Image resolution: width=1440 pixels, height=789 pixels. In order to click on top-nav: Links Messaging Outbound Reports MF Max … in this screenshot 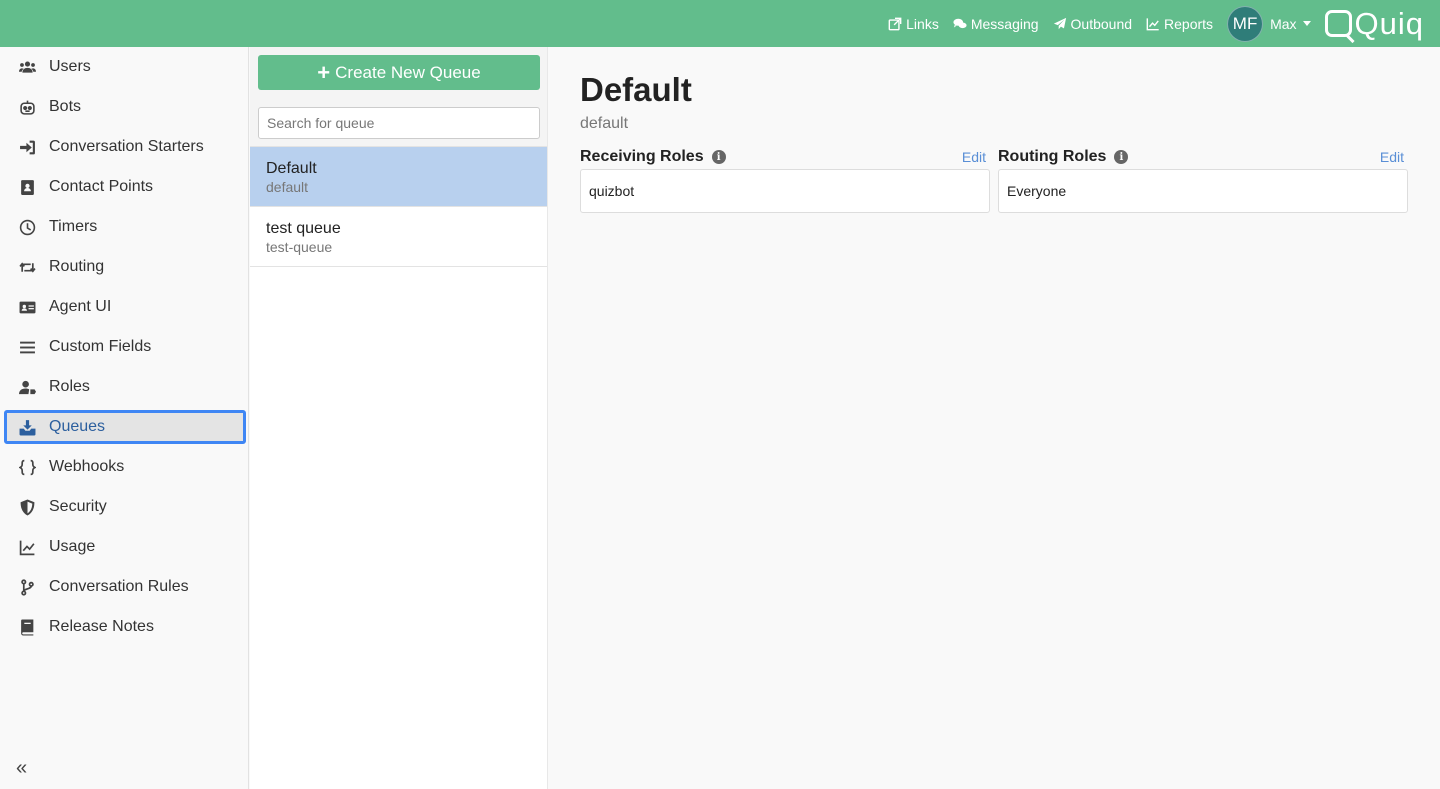, I will do `click(1149, 23)`.